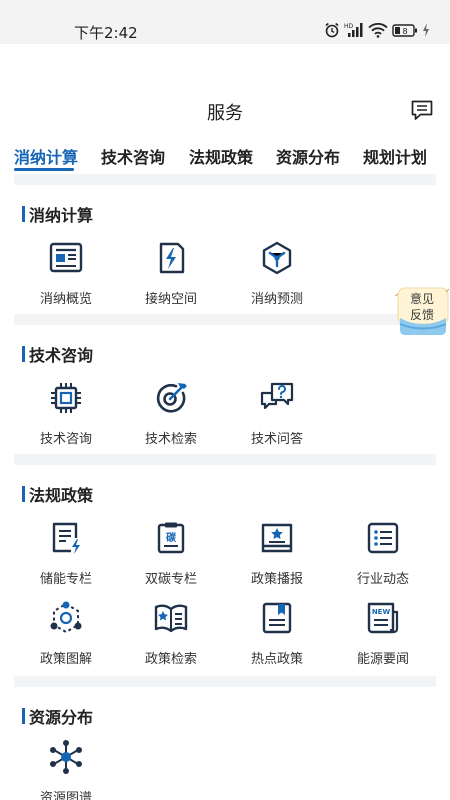 The image size is (450, 800). I want to click on tile-dual-carbon: 碳 双碳专栏, so click(171, 553).